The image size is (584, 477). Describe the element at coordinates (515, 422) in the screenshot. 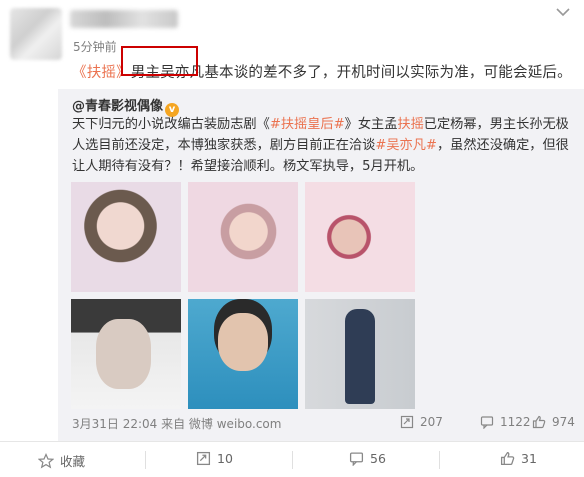

I see `comment-count-value: 1122` at that location.